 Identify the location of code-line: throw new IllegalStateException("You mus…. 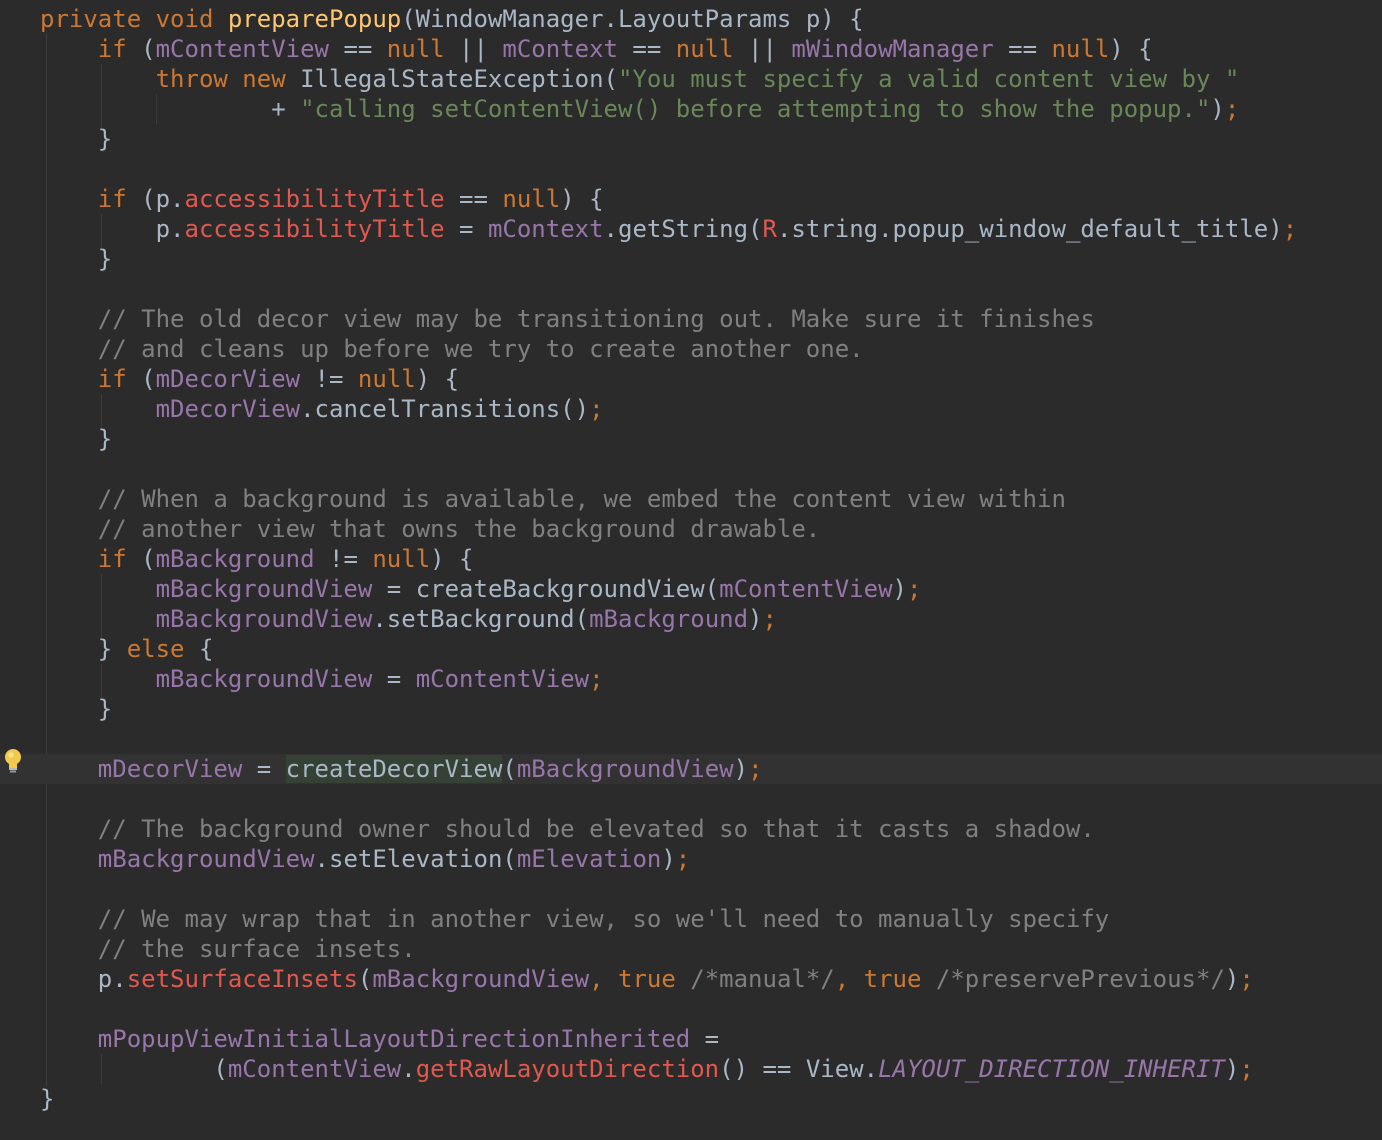
(711, 79).